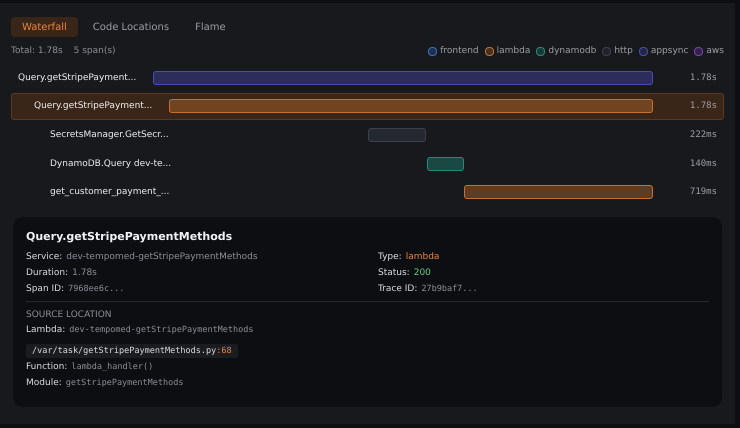 The image size is (740, 428). Describe the element at coordinates (459, 51) in the screenshot. I see `legend-label: frontend` at that location.